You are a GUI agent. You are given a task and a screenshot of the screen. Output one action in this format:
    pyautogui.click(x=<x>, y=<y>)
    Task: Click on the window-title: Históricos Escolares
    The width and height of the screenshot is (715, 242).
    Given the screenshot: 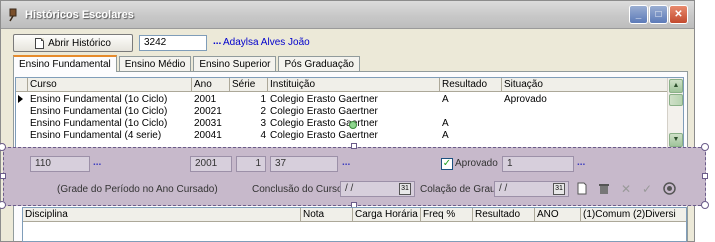 What is the action you would take?
    pyautogui.click(x=79, y=15)
    